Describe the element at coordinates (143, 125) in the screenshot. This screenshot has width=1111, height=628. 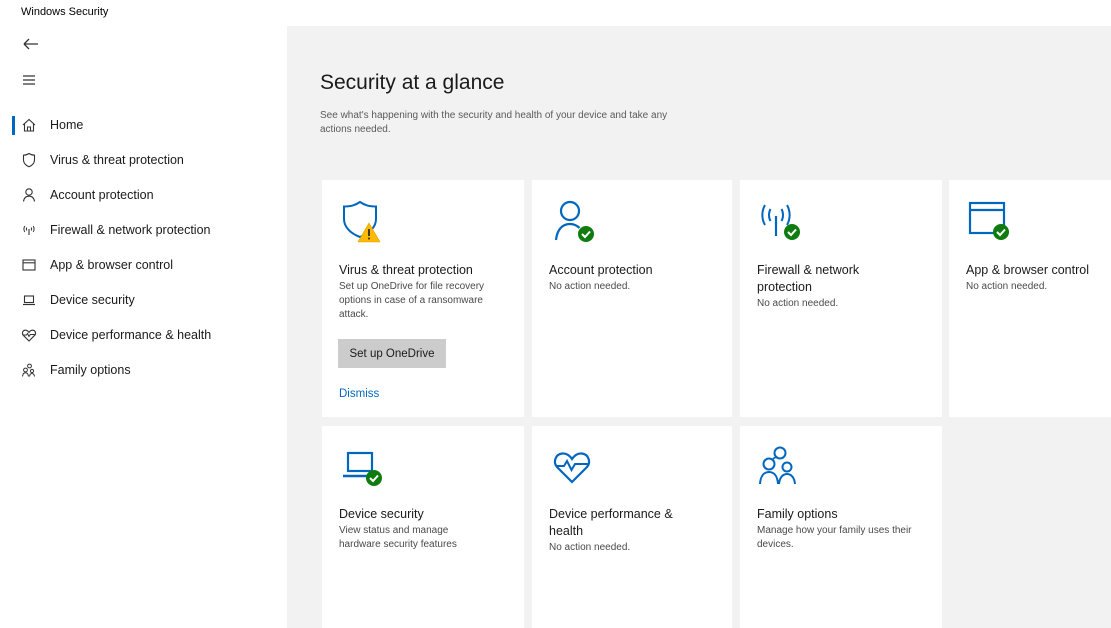
I see `sidebar-item-home: Home` at that location.